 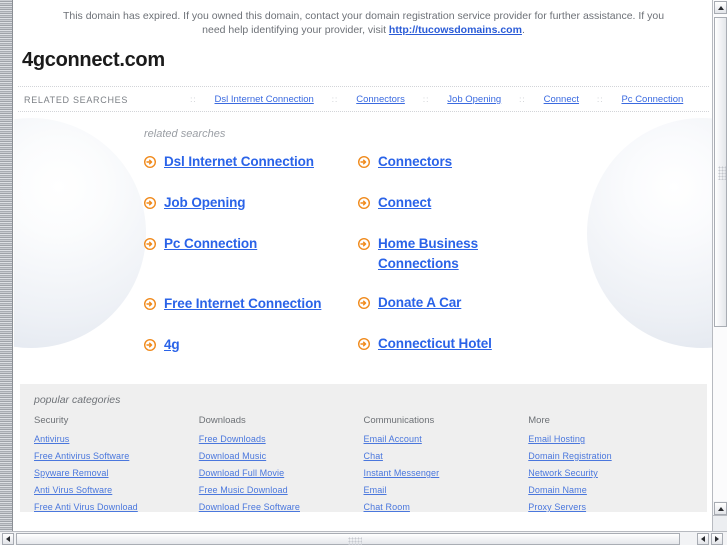 What do you see at coordinates (446, 439) in the screenshot?
I see `category-link-email-account: Email Account` at bounding box center [446, 439].